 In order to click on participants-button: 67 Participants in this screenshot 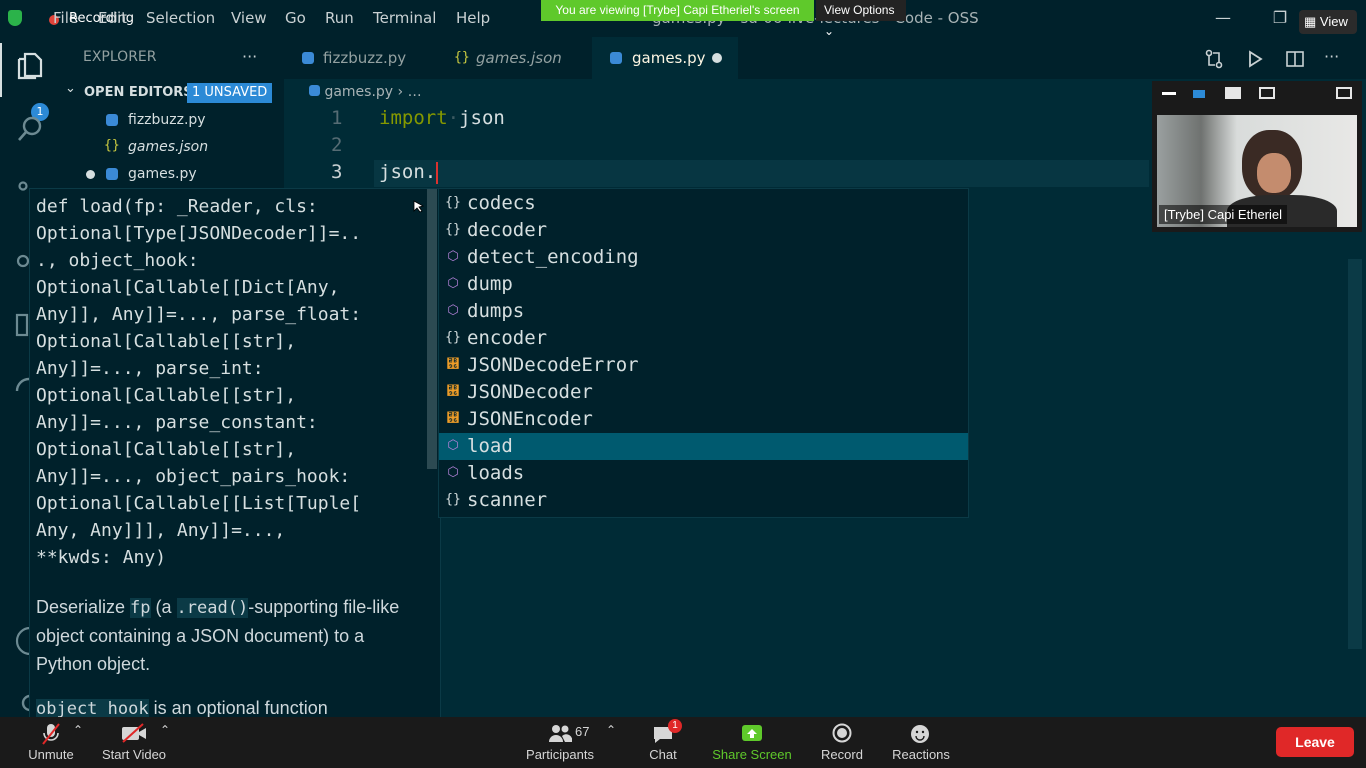, I will do `click(560, 742)`.